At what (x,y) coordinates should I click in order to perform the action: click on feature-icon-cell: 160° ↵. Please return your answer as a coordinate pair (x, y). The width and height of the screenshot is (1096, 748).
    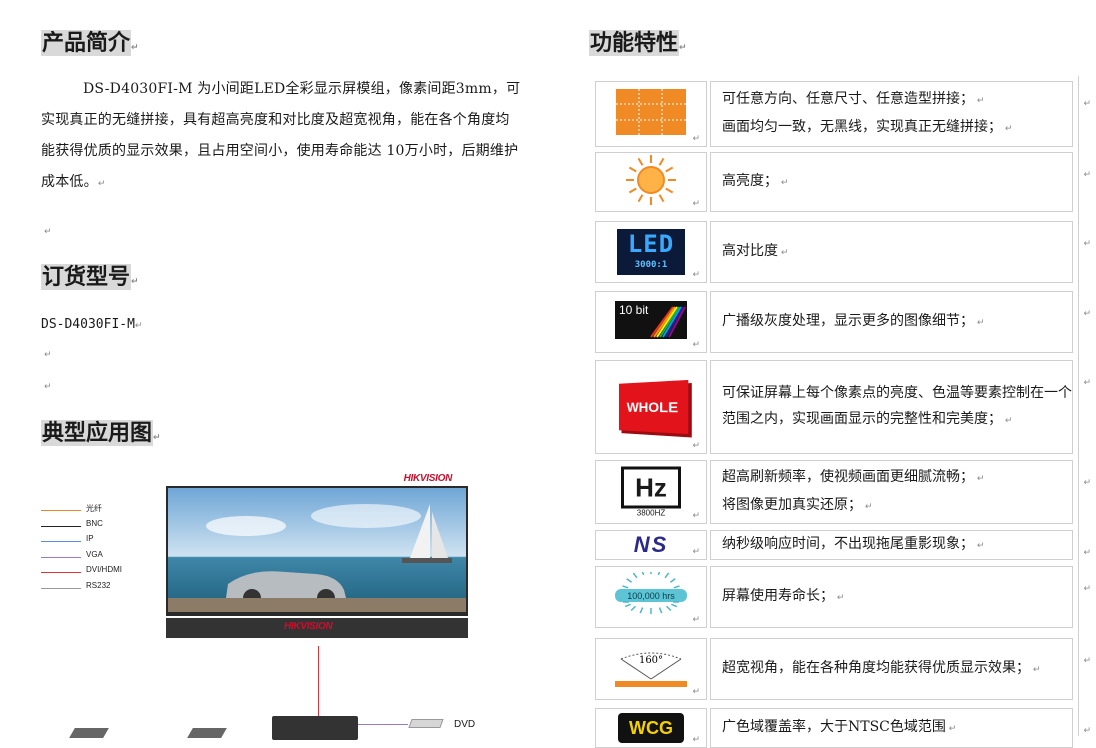
    Looking at the image, I should click on (651, 669).